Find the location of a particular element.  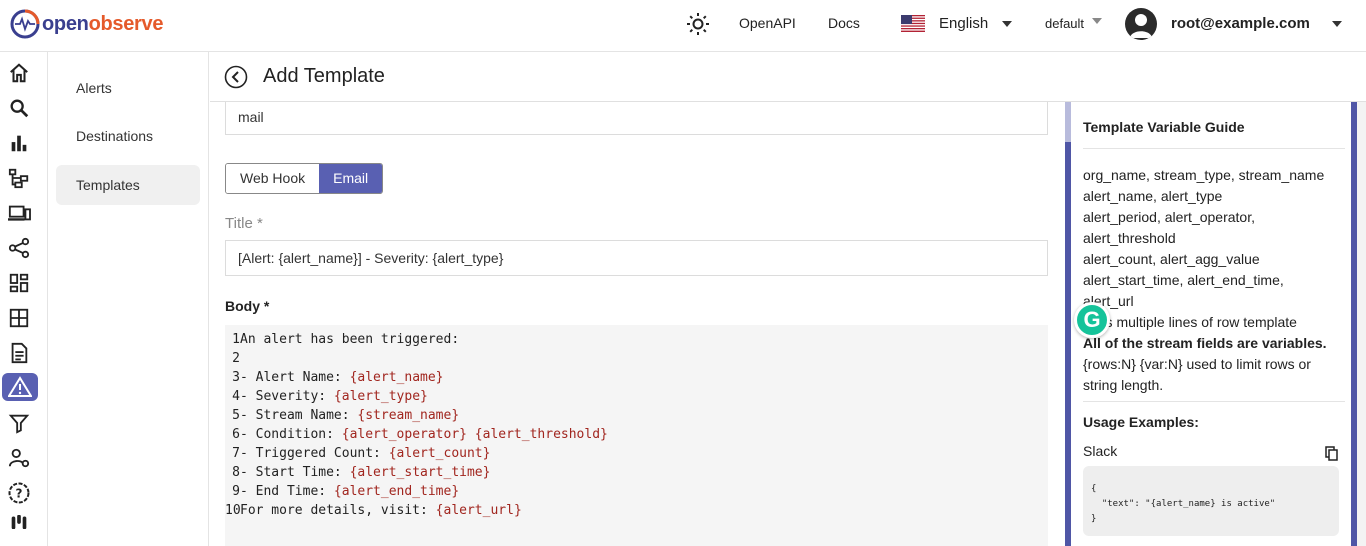

email-option-button: Email is located at coordinates (351, 178).